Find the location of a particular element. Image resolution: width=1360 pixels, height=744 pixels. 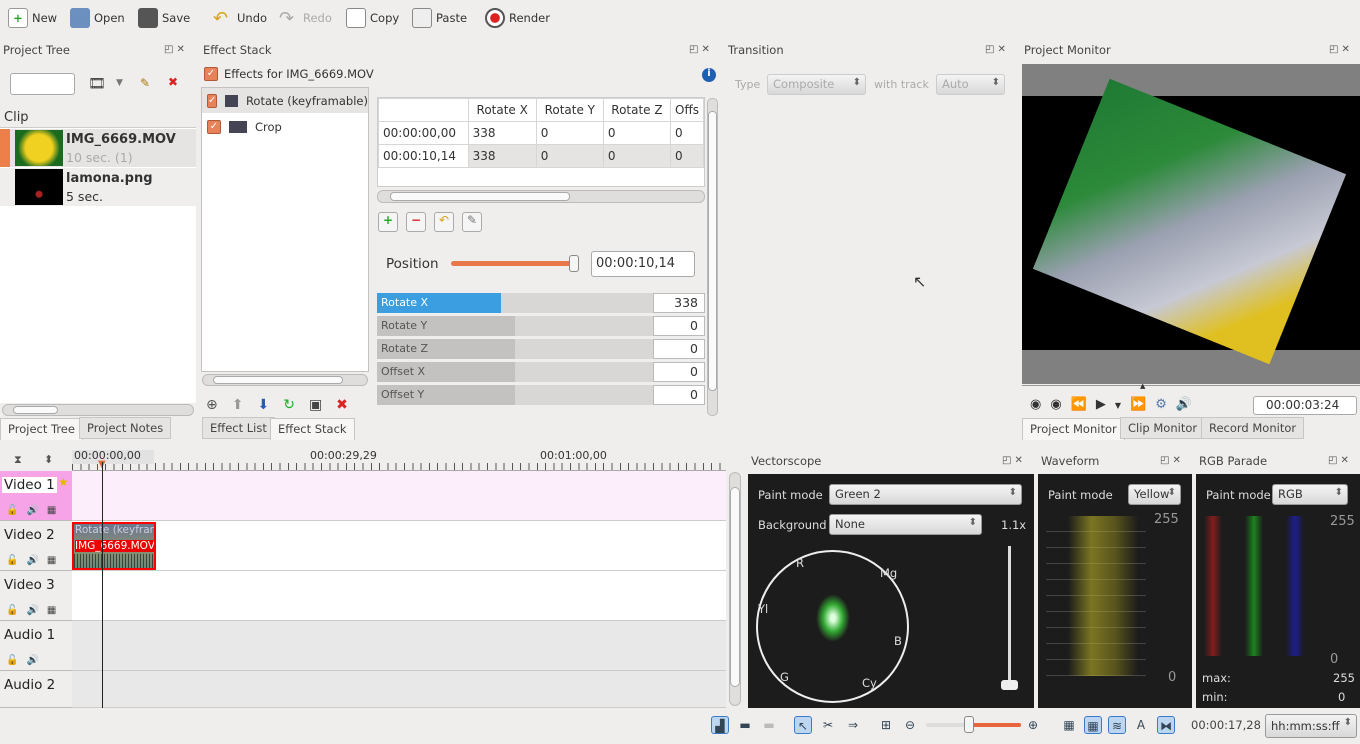

track-header-audio-2: Audio 2 is located at coordinates (36, 689).